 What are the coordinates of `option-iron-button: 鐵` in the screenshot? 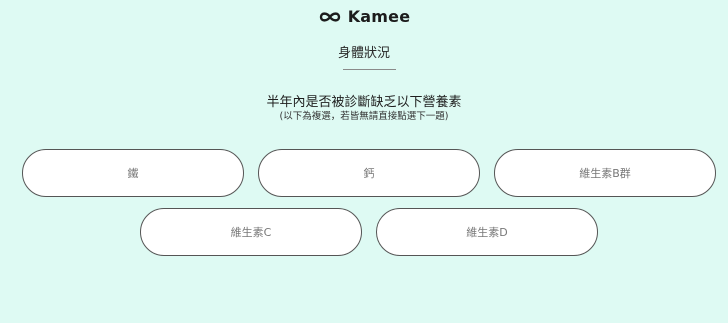 It's located at (133, 173).